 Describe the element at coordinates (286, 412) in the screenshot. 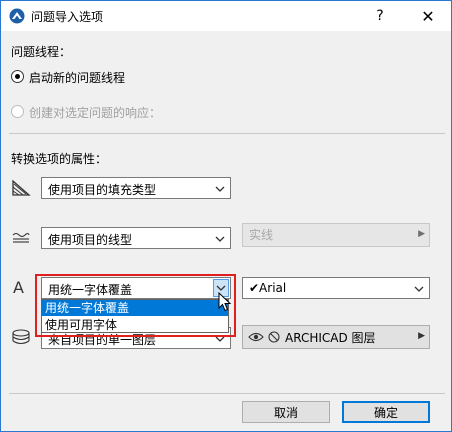

I see `cancel-button: 取消` at that location.